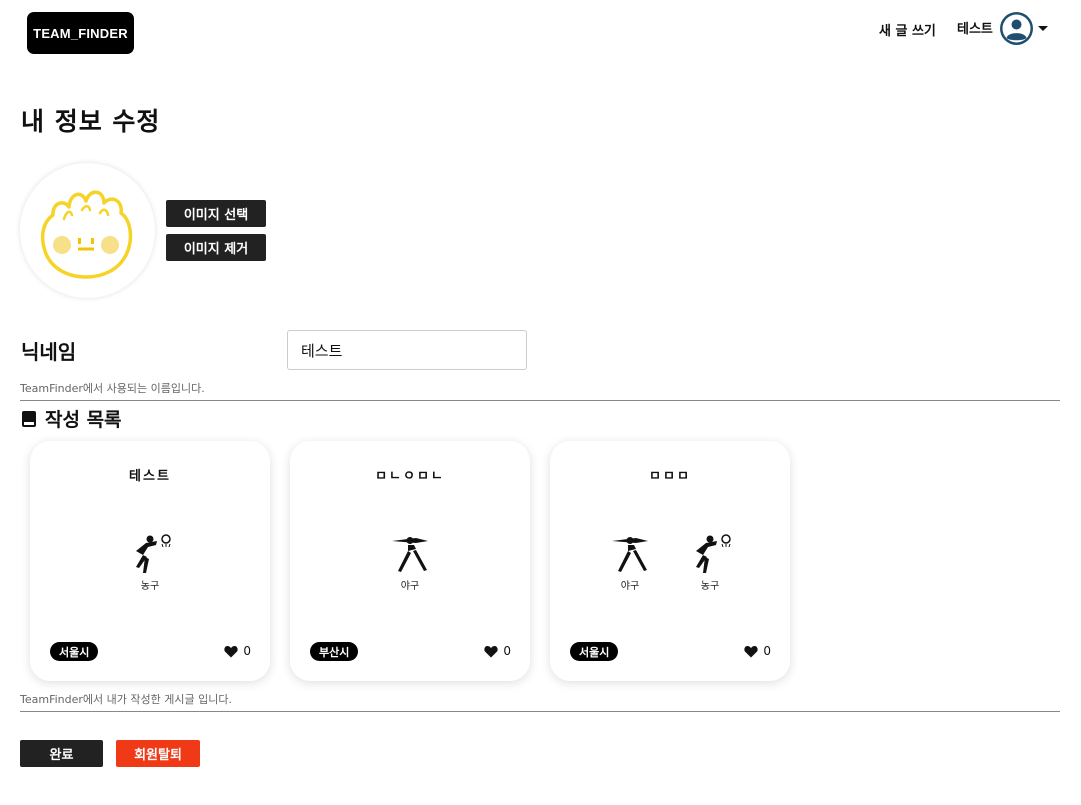 The width and height of the screenshot is (1081, 805). I want to click on post-card: 테스트 농구 서울시 0, so click(150, 561).